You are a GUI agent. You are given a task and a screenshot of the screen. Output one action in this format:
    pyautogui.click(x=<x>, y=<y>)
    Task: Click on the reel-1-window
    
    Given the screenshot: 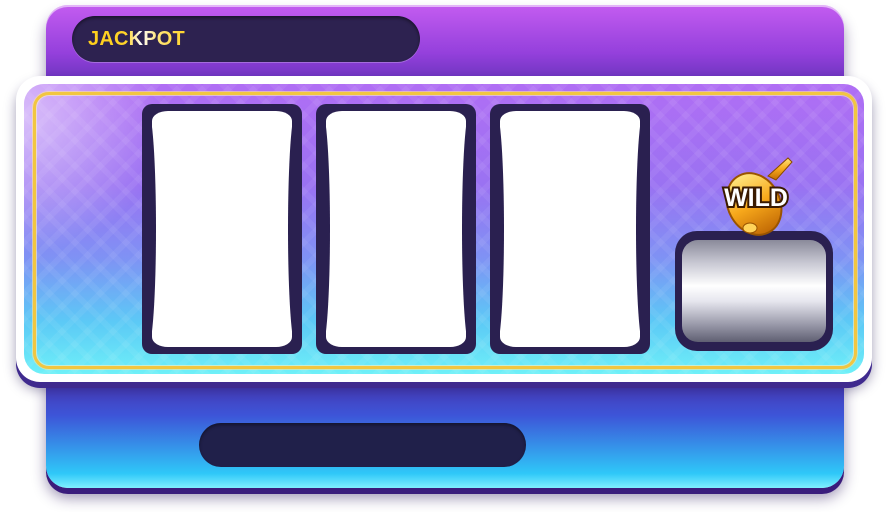 What is the action you would take?
    pyautogui.click(x=222, y=229)
    